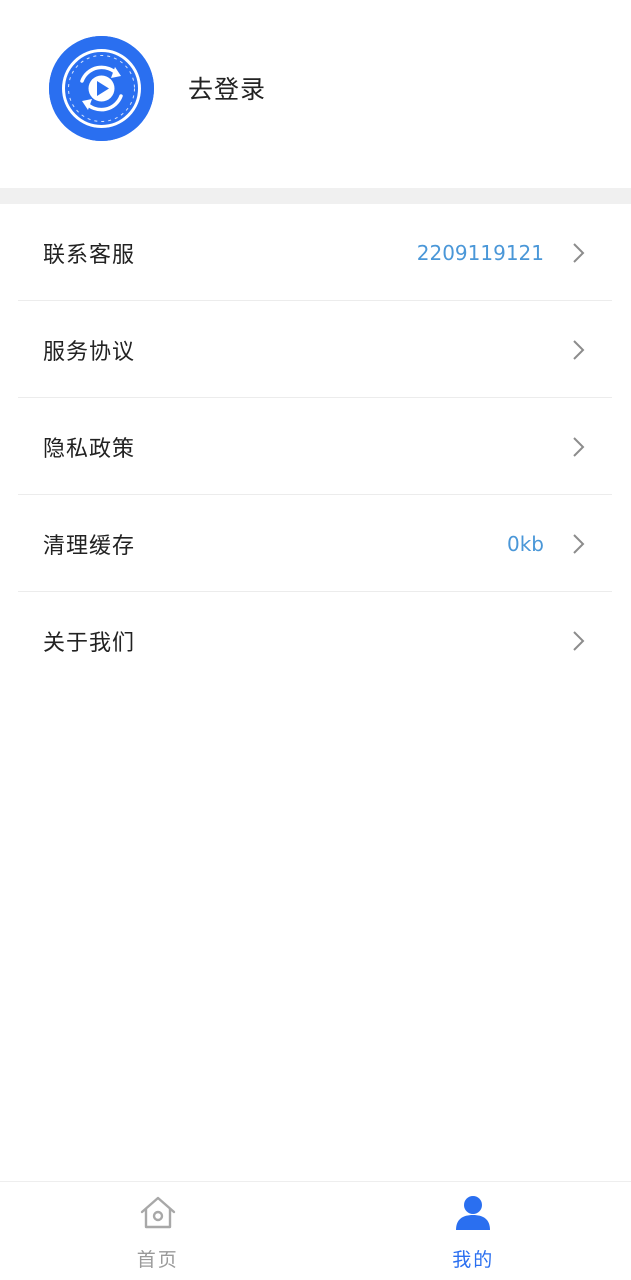  What do you see at coordinates (89, 449) in the screenshot?
I see `menu-item-label: 隐私政策` at bounding box center [89, 449].